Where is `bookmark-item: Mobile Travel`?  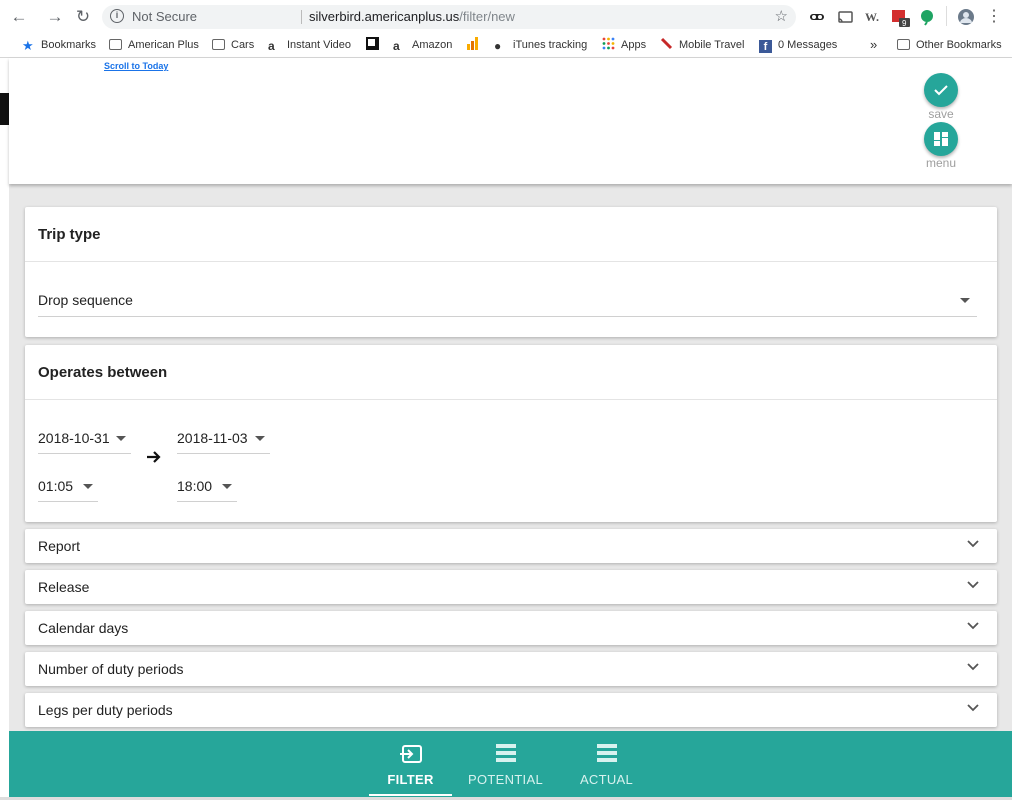
bookmark-item: Mobile Travel is located at coordinates (702, 45).